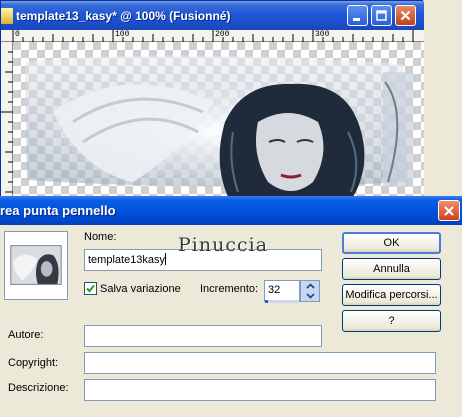 The image size is (462, 417). Describe the element at coordinates (222, 34) in the screenshot. I see `ruler-label: 200` at that location.